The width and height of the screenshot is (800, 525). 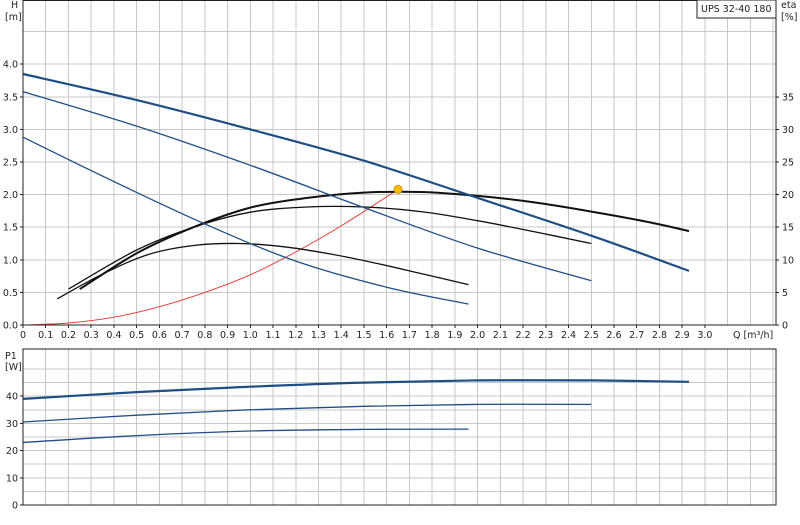 What do you see at coordinates (545, 335) in the screenshot?
I see `x-tick-label: 2.3` at bounding box center [545, 335].